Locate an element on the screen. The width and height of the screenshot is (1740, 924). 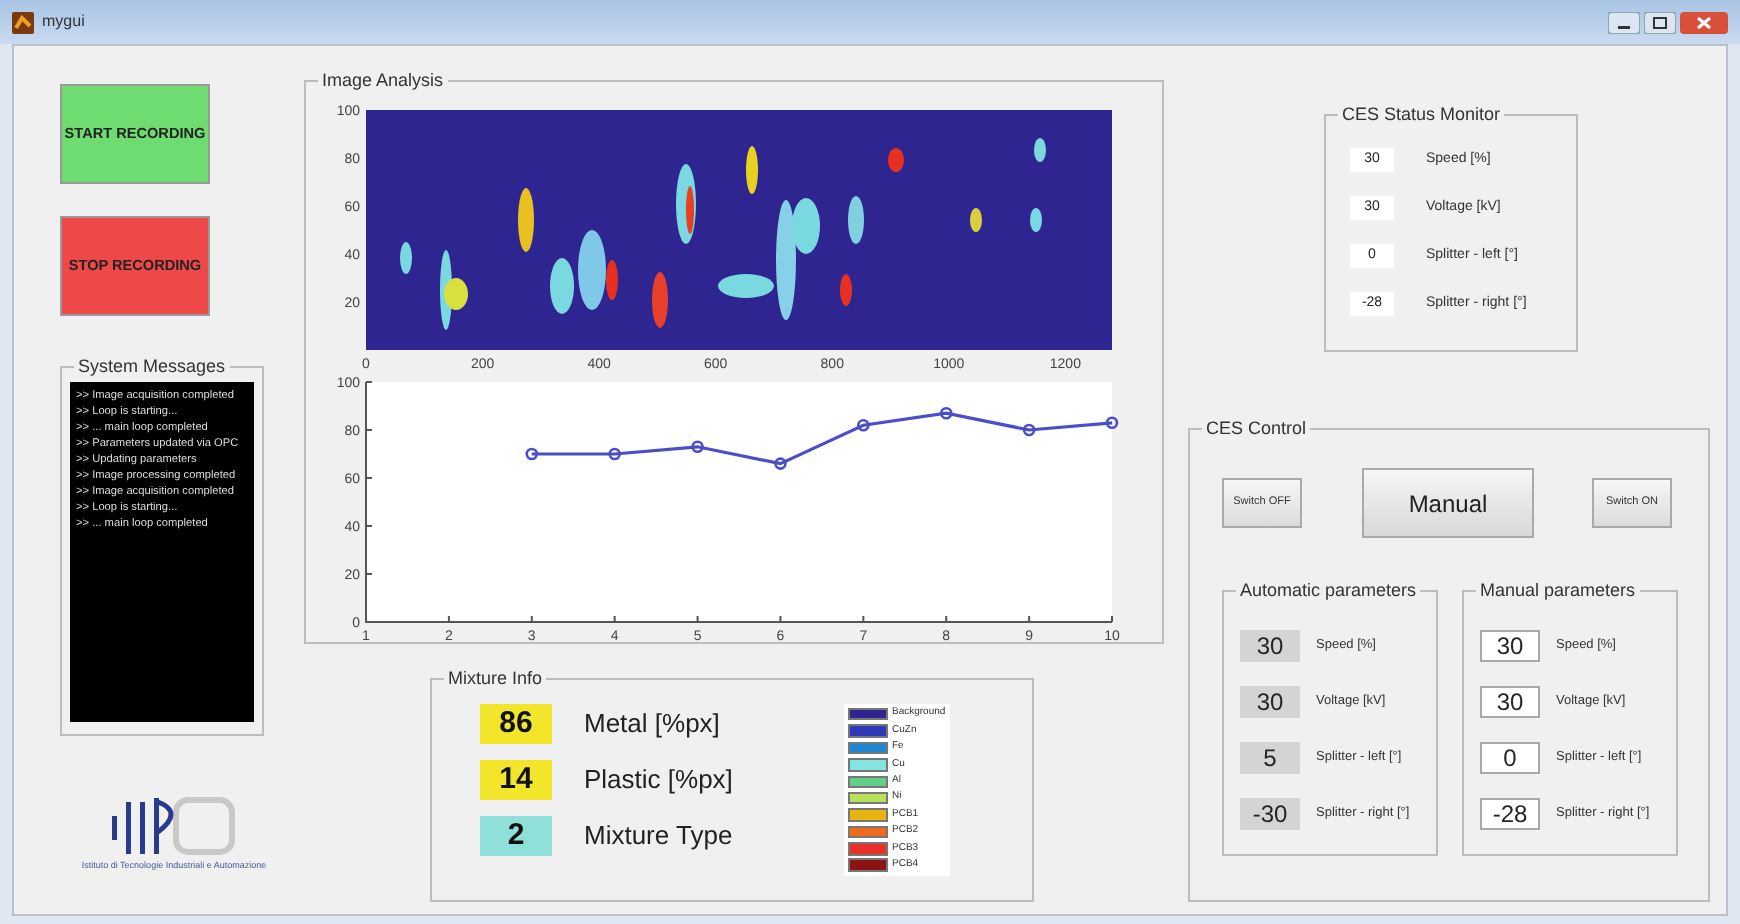
panel-title: Manual parameters is located at coordinates (1558, 590).